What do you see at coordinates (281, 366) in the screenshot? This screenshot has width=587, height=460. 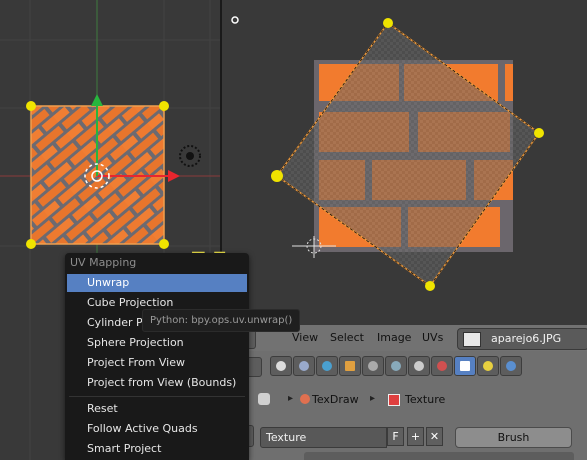 I see `scene-icon` at bounding box center [281, 366].